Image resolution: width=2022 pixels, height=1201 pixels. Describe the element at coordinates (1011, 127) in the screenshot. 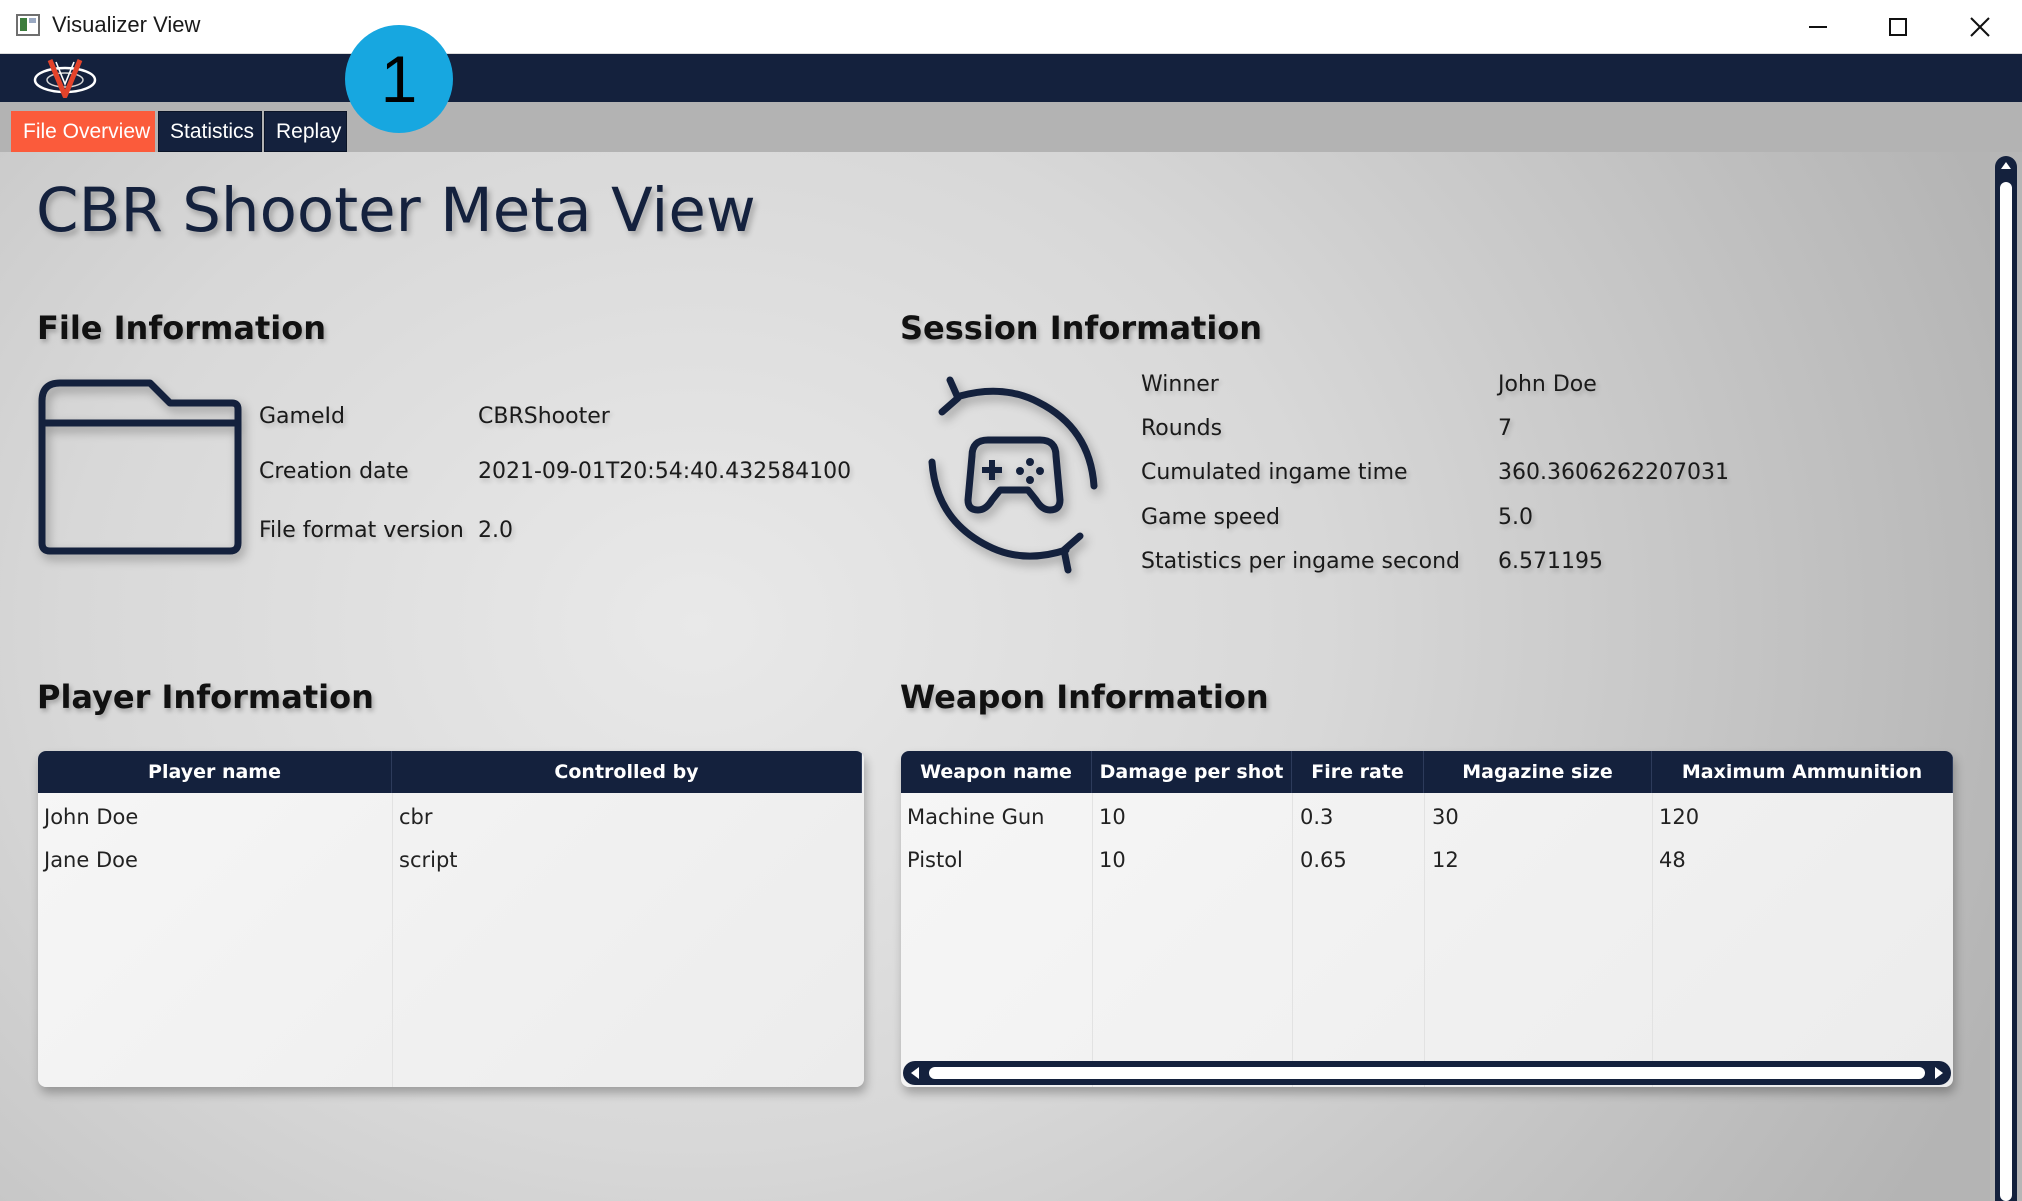

I see `tab-bar: File Overview Statistics Replay` at that location.